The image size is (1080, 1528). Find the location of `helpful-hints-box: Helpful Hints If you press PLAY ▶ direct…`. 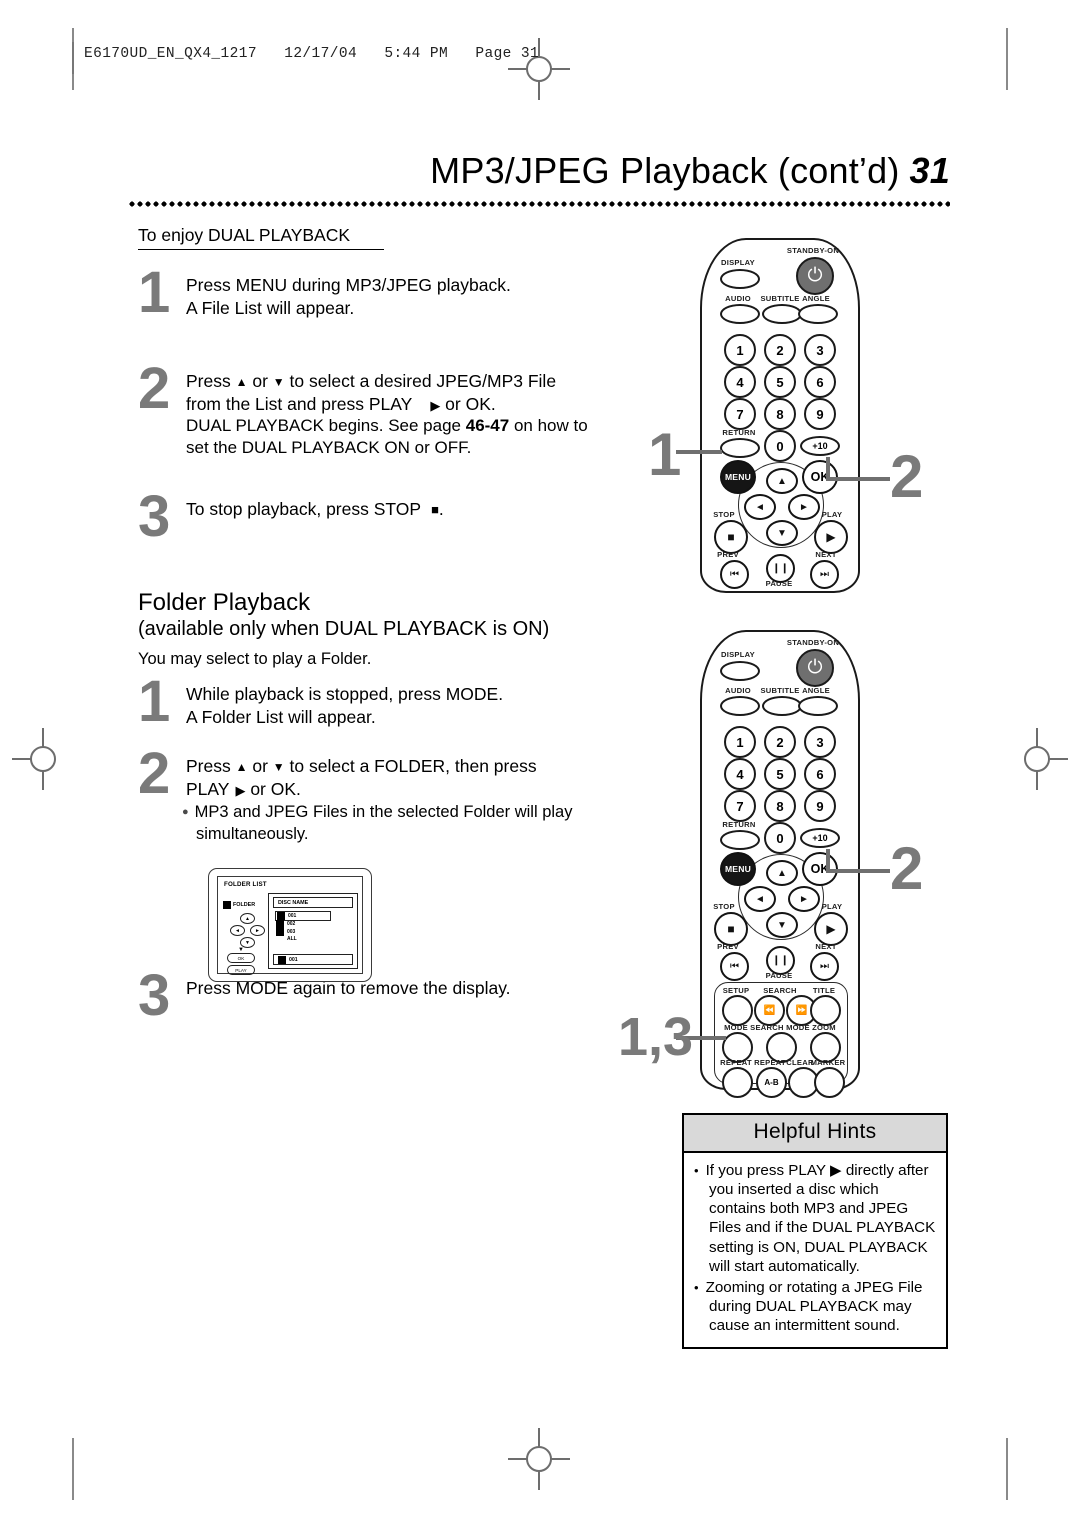

helpful-hints-box: Helpful Hints If you press PLAY ▶ direct… is located at coordinates (815, 1231).